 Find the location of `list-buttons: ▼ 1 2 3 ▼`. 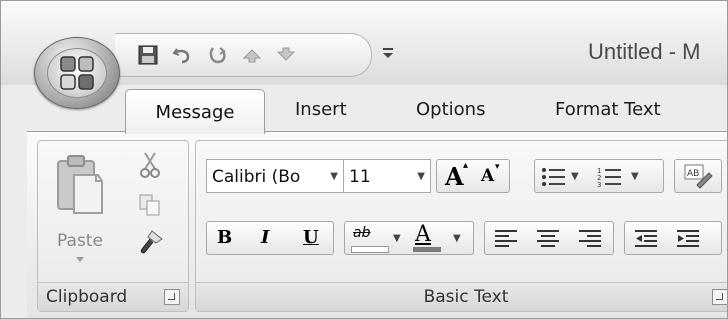

list-buttons: ▼ 1 2 3 ▼ is located at coordinates (599, 176).